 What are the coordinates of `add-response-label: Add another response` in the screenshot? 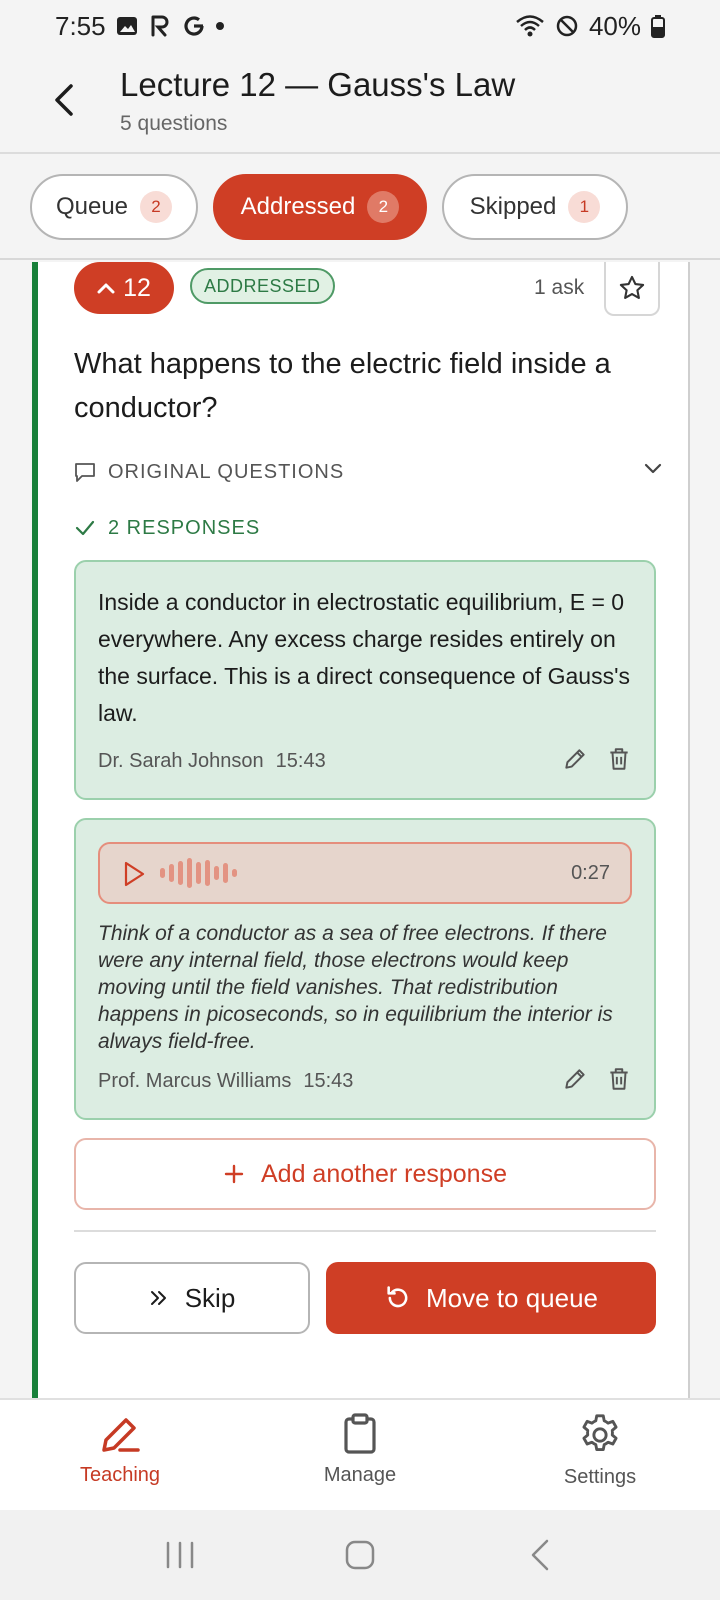 It's located at (383, 1173).